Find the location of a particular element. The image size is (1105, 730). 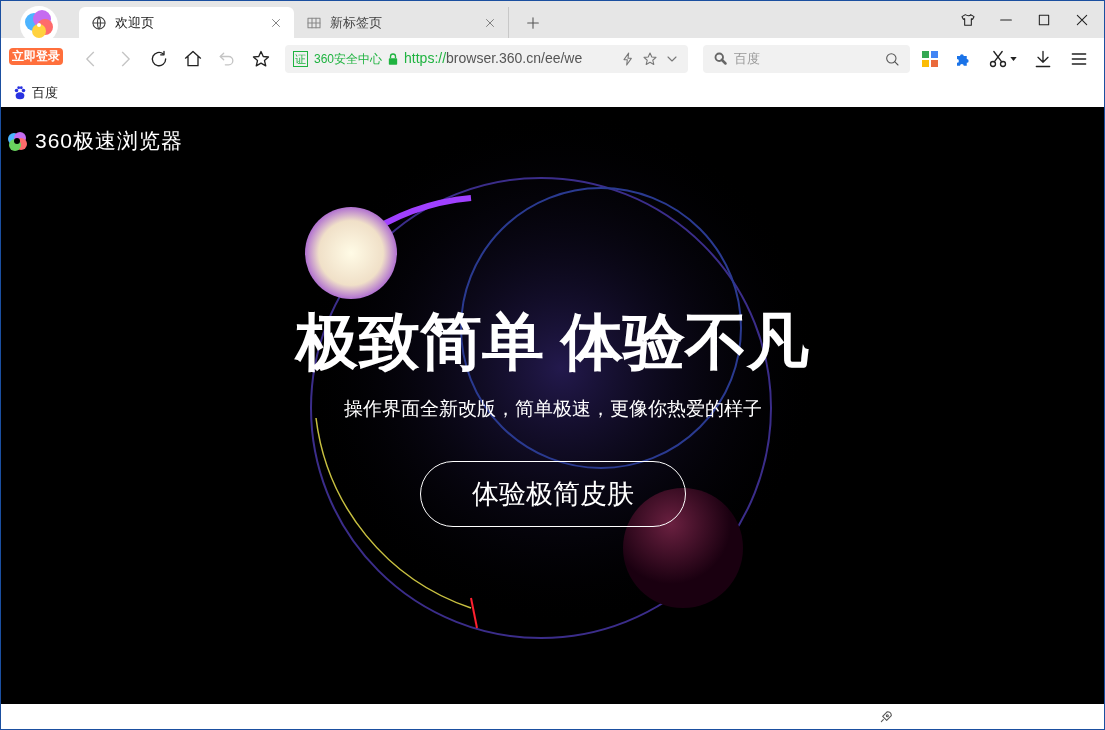

apps-grid-icon is located at coordinates (930, 58).